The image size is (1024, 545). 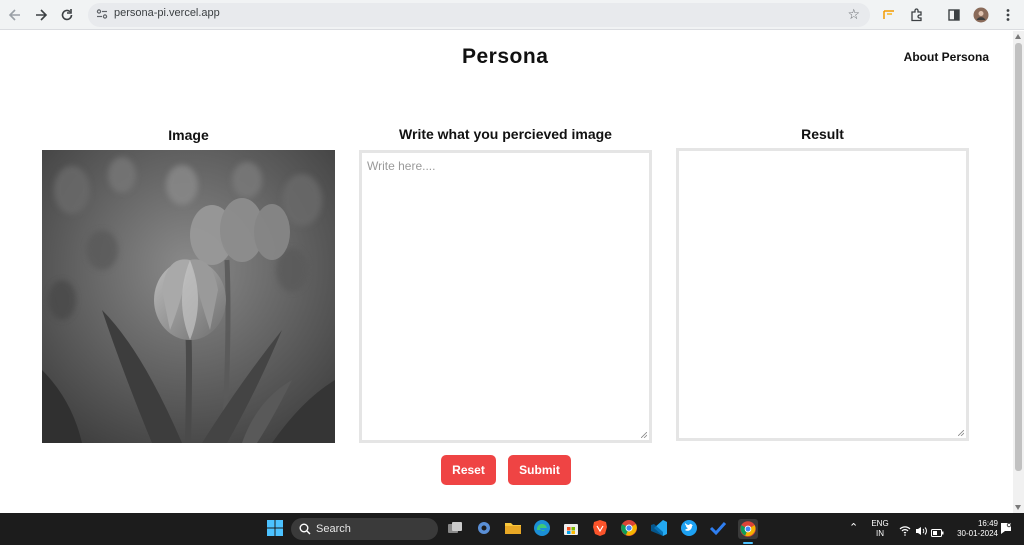 What do you see at coordinates (981, 15) in the screenshot?
I see `profile-avatar` at bounding box center [981, 15].